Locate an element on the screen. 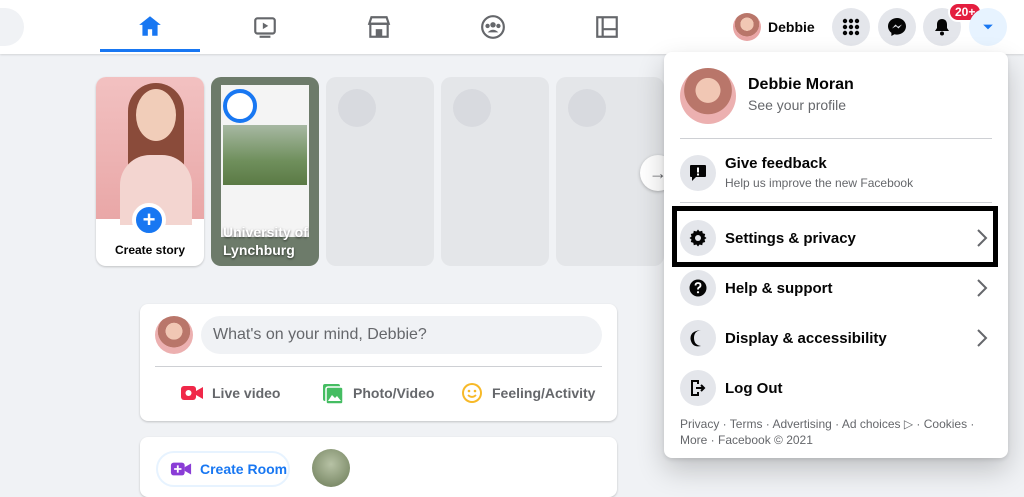  log-out-label: Log Out is located at coordinates (754, 388).